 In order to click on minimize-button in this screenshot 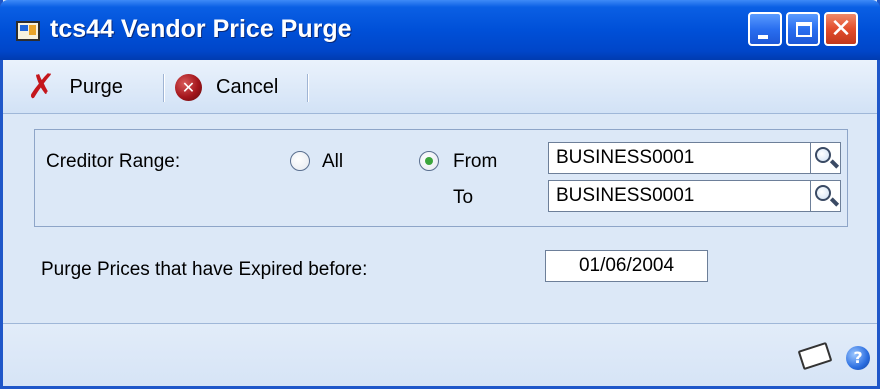, I will do `click(765, 29)`.